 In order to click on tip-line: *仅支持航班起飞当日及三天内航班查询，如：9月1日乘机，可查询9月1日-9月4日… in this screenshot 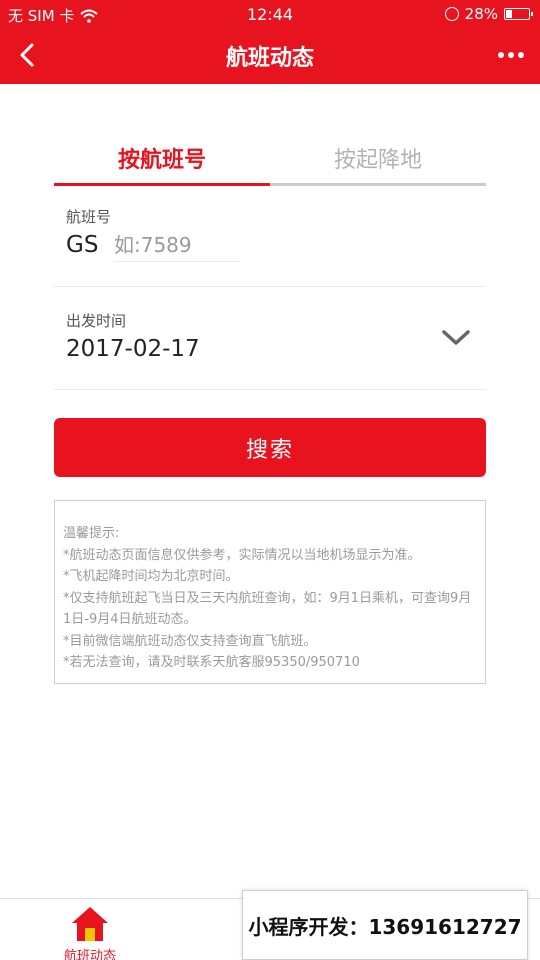, I will do `click(267, 609)`.